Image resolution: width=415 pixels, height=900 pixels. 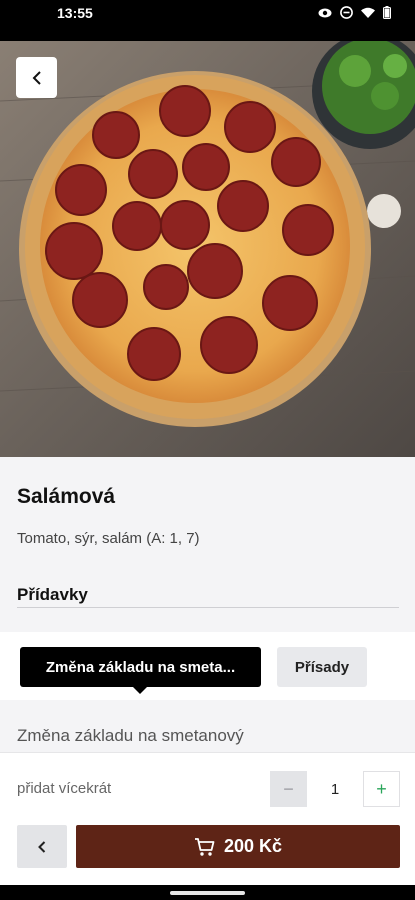 What do you see at coordinates (207, 14) in the screenshot?
I see `status-bar: 13:55` at bounding box center [207, 14].